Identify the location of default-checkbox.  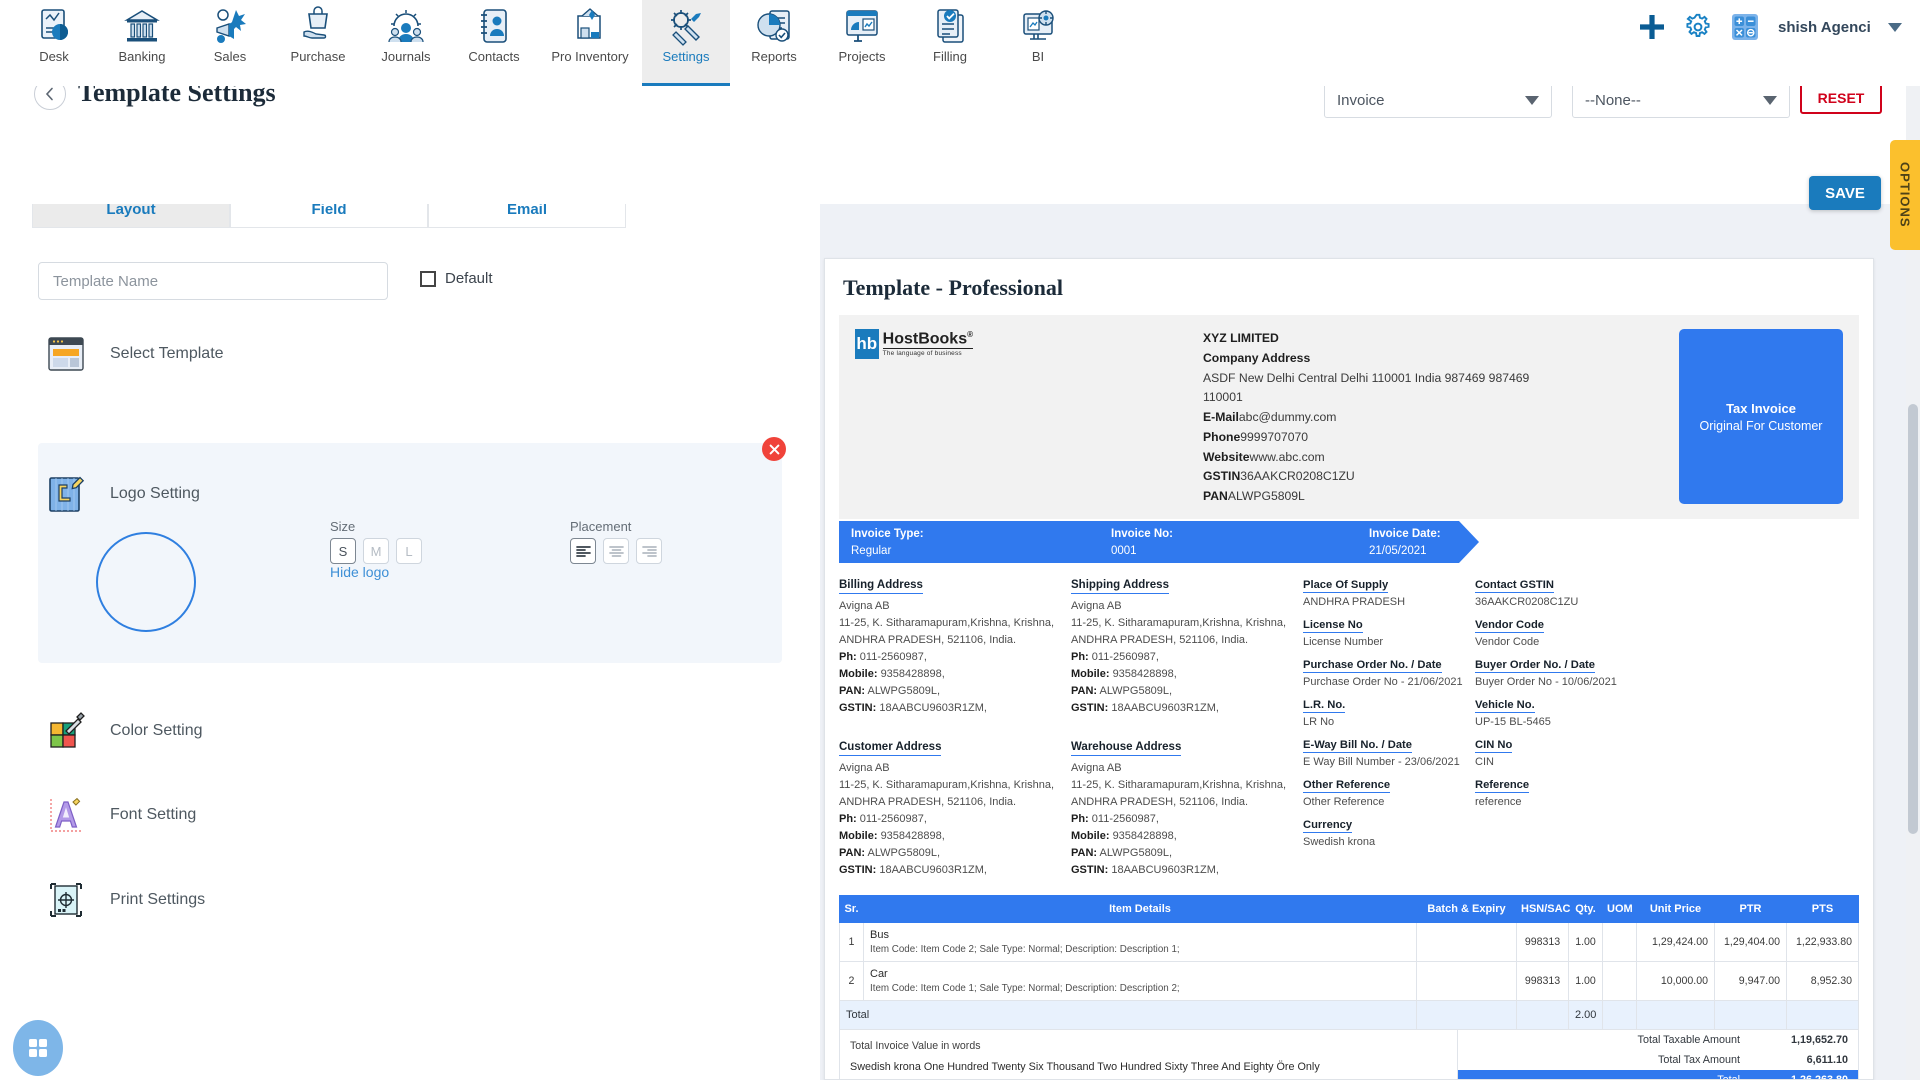
(428, 278).